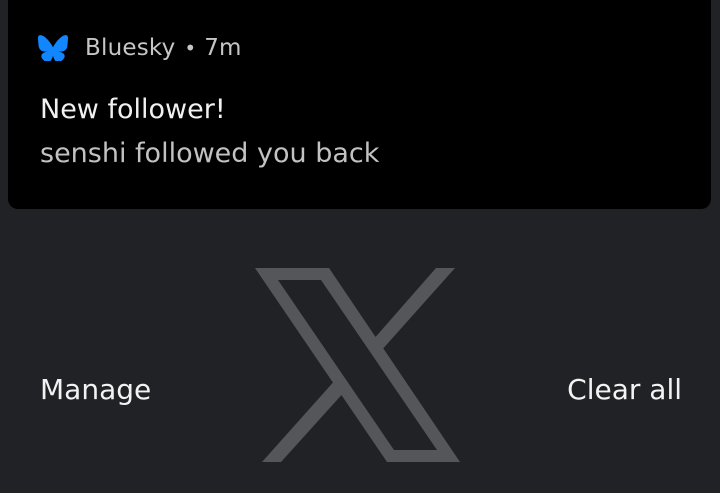 The image size is (720, 493). Describe the element at coordinates (130, 48) in the screenshot. I see `app-name: Bluesky` at that location.